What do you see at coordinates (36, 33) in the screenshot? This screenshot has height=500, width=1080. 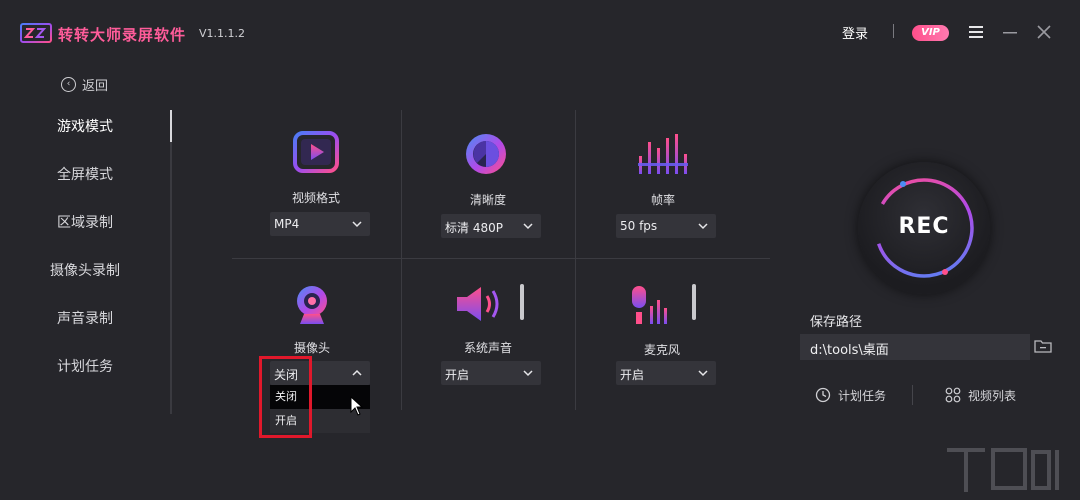 I see `app-logo-icon` at bounding box center [36, 33].